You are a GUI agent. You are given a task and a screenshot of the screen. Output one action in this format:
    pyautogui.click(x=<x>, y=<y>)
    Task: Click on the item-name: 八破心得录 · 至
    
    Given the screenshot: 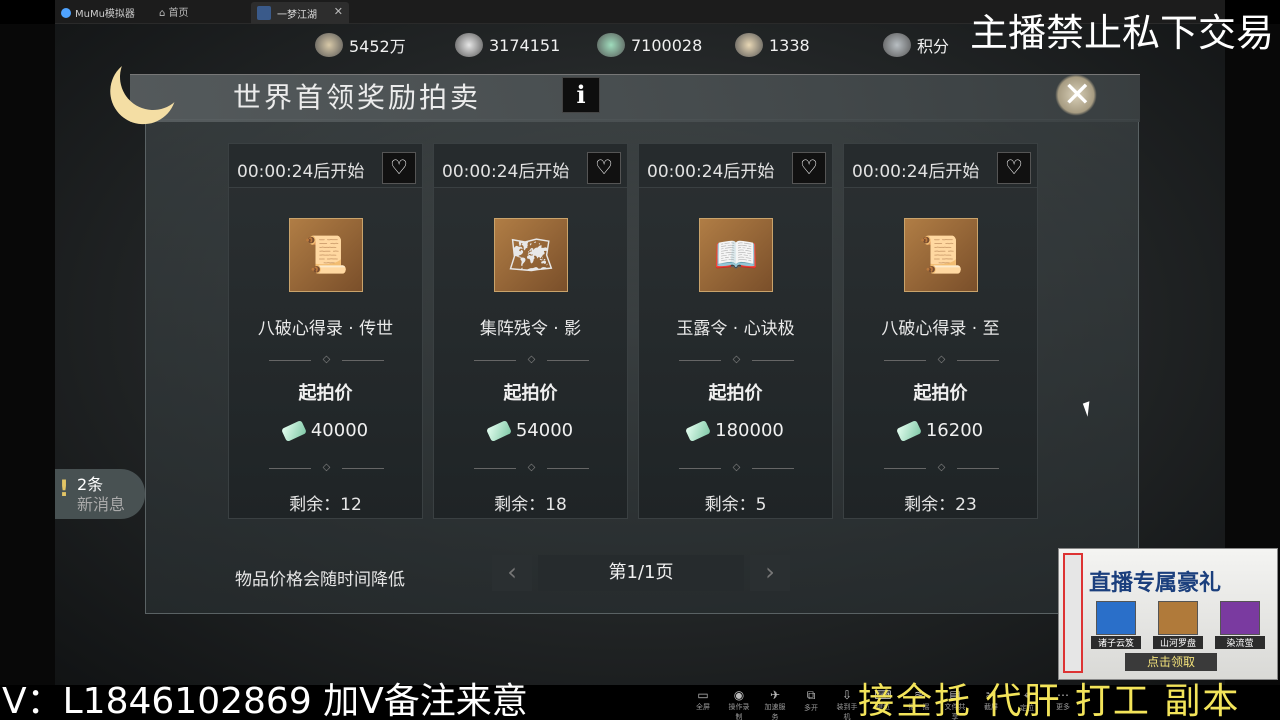 What is the action you would take?
    pyautogui.click(x=940, y=329)
    